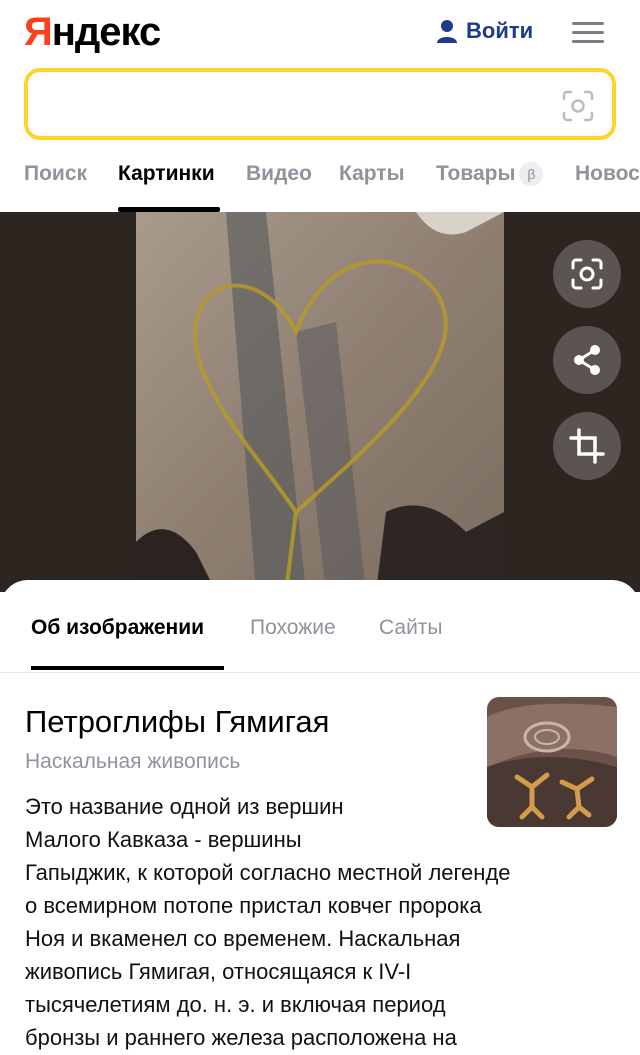 The image size is (640, 1055). Describe the element at coordinates (163, 839) in the screenshot. I see `description-line: Малого Кавказа - вершины` at that location.